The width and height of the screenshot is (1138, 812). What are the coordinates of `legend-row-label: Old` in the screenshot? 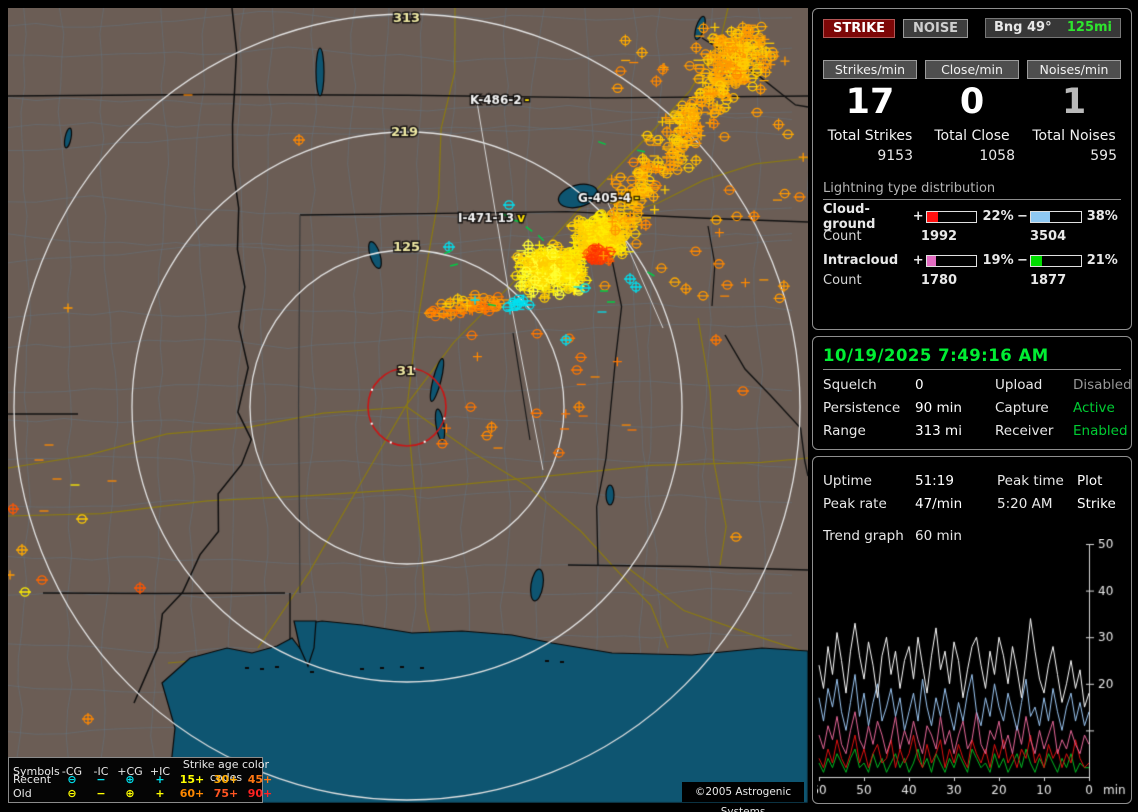 It's located at (22, 793).